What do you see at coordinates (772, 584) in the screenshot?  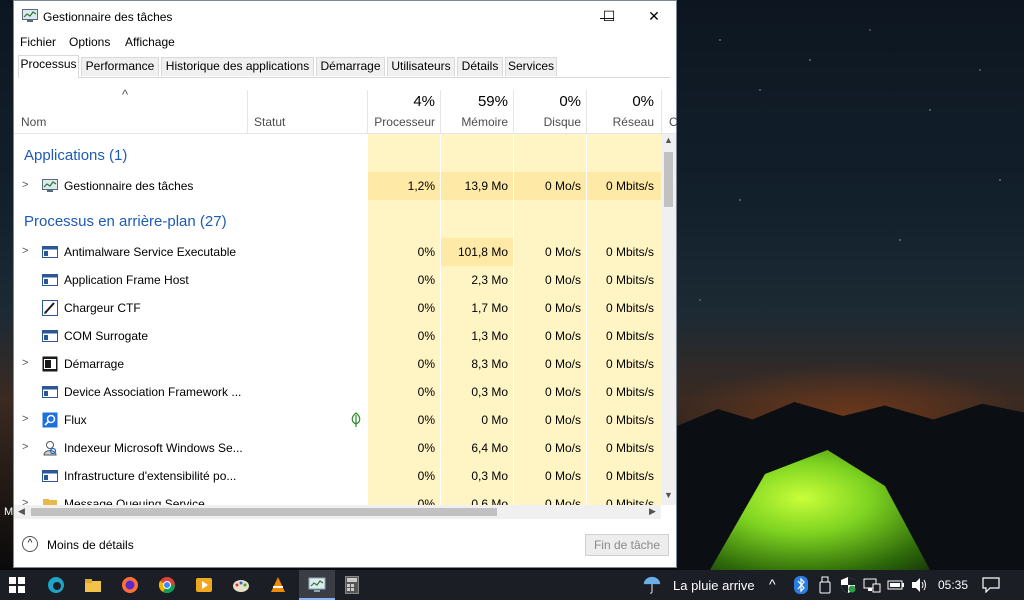 I see `show-hidden-icons-chevron-icon: ^` at bounding box center [772, 584].